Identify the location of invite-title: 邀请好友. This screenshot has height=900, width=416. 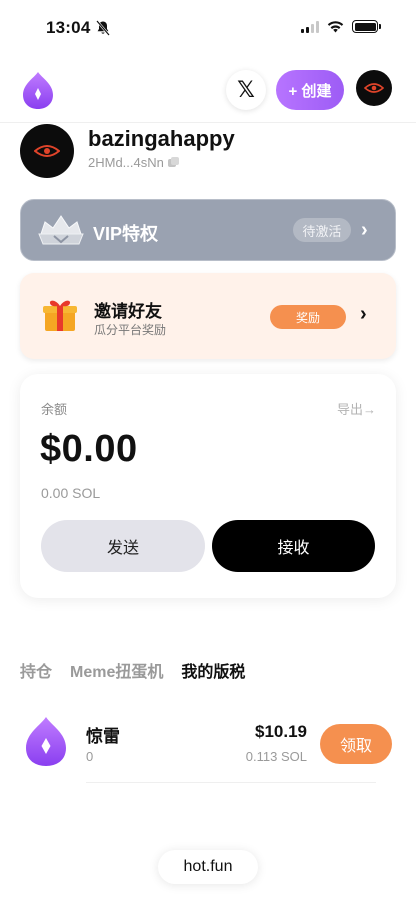
(128, 311).